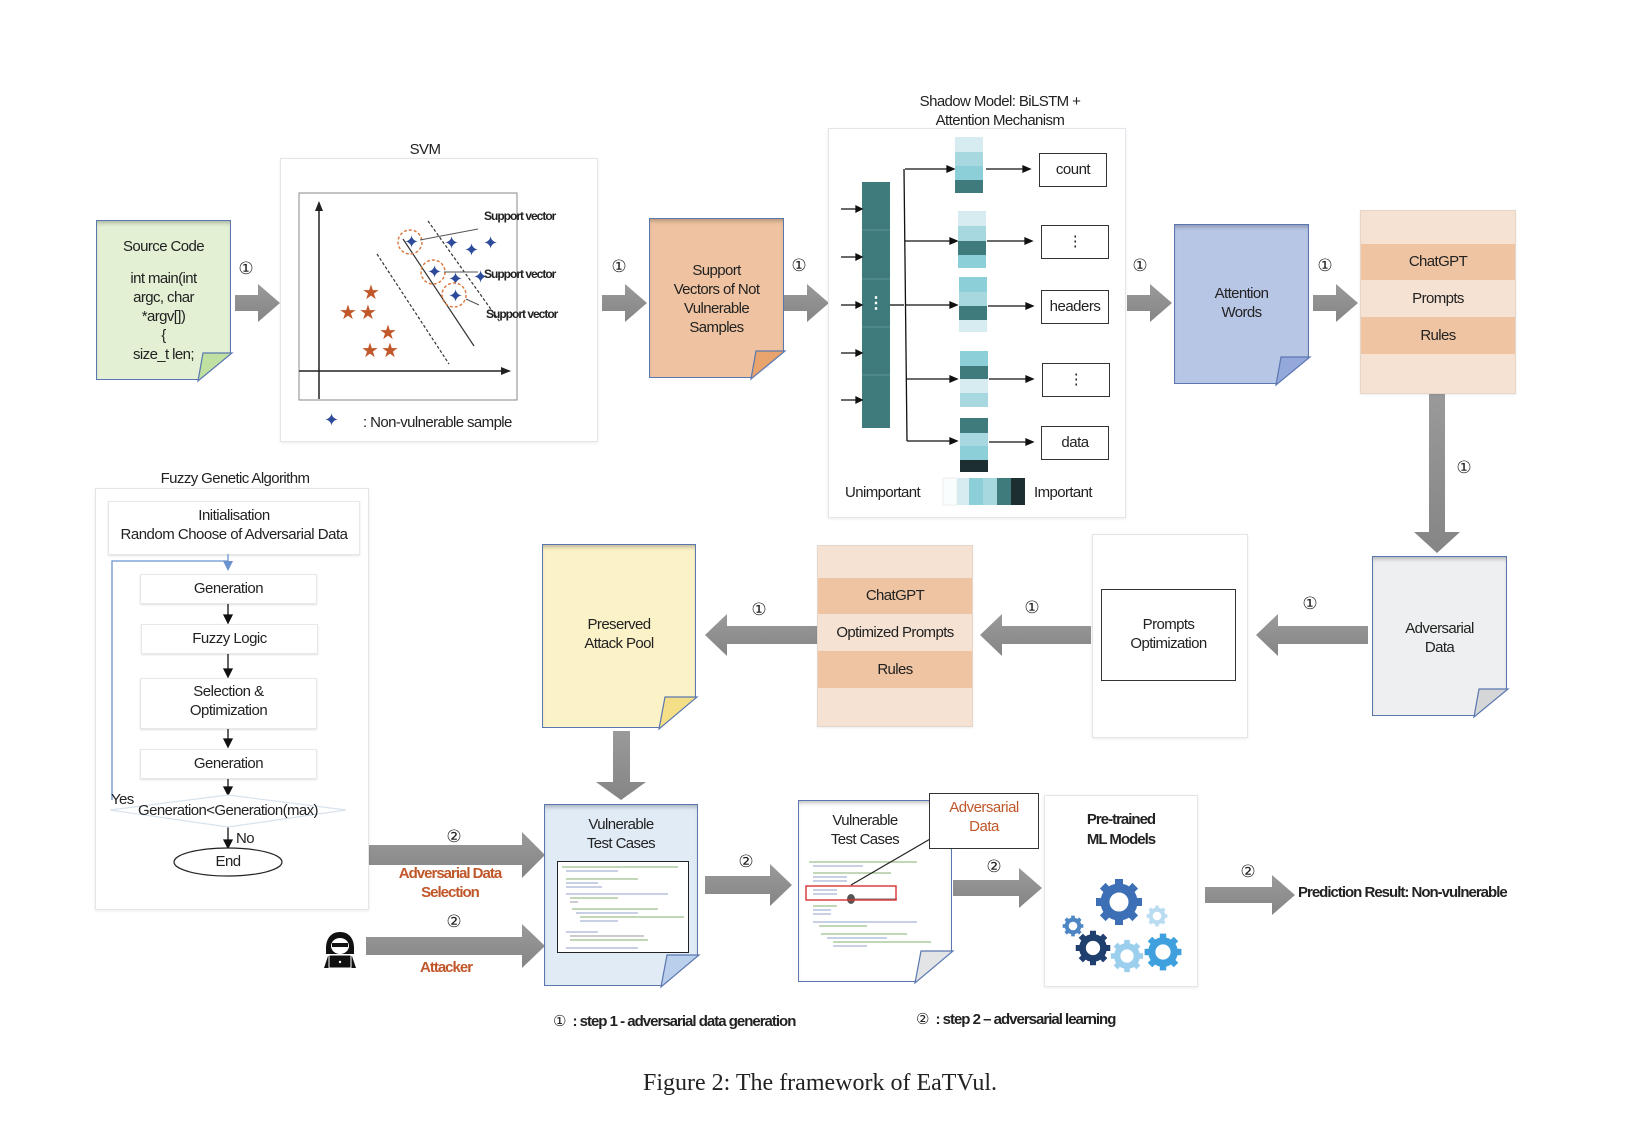 This screenshot has height=1122, width=1640. I want to click on step1-marker: ①, so click(560, 1021).